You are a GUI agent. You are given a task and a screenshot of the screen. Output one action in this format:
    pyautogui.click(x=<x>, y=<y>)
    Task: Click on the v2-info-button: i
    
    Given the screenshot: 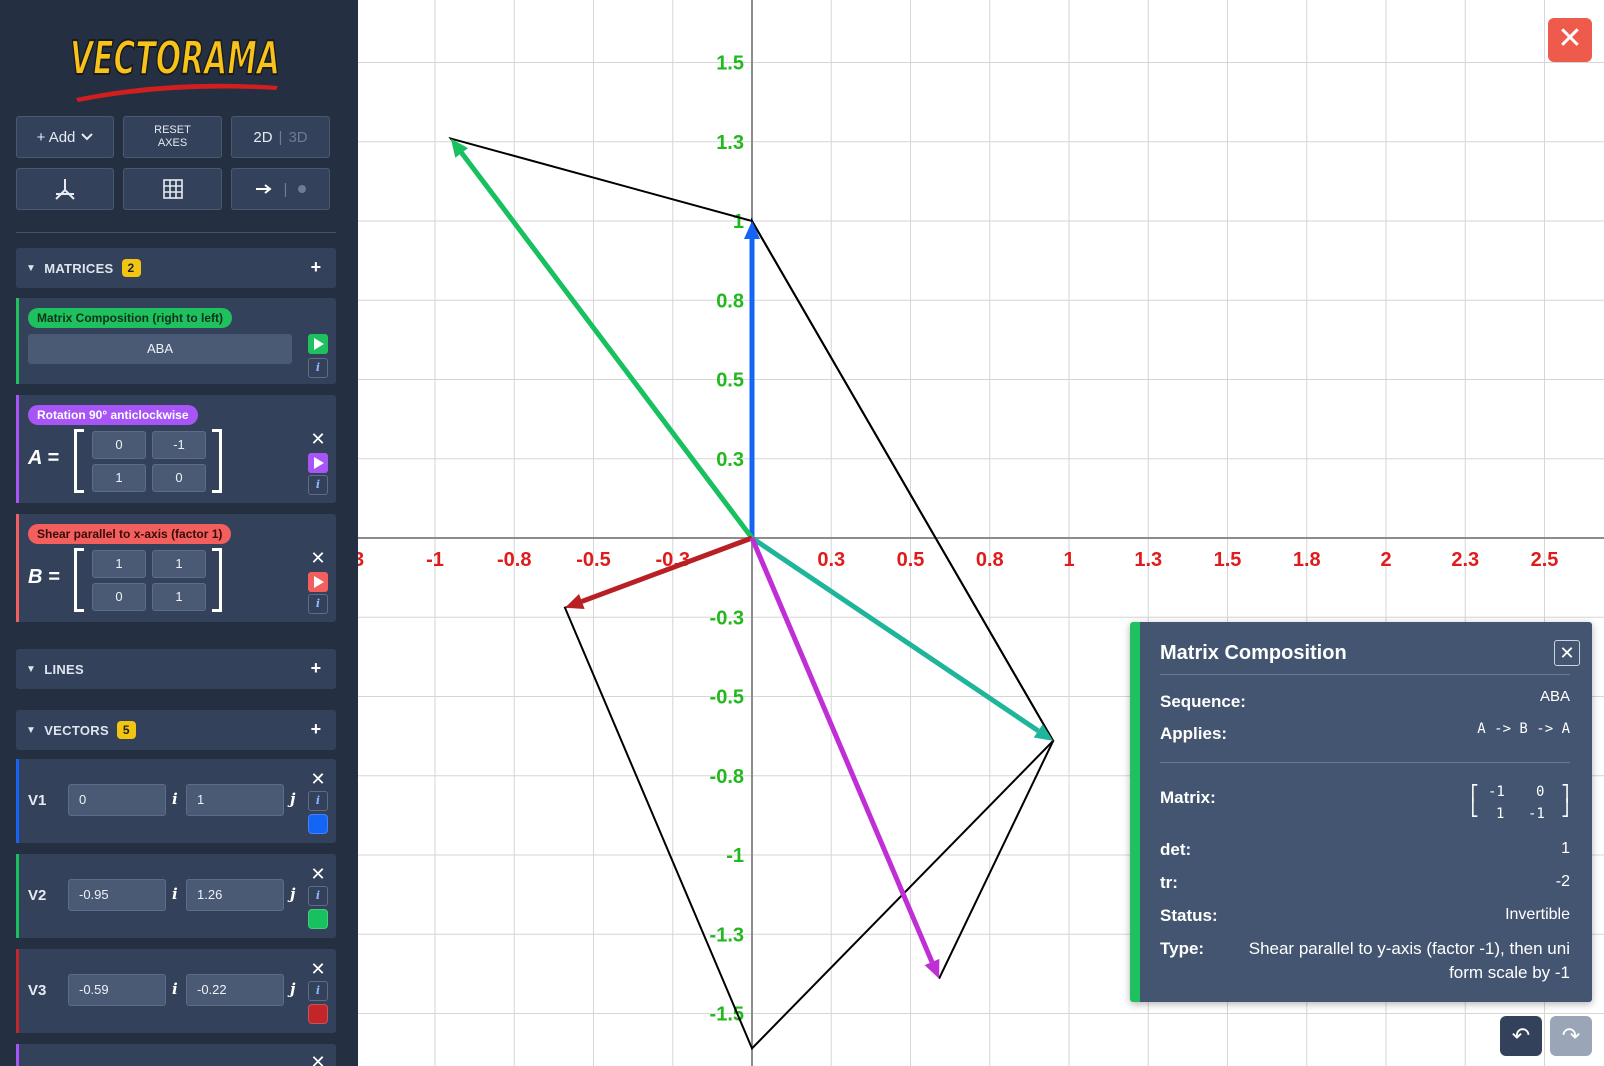 What is the action you would take?
    pyautogui.click(x=318, y=896)
    